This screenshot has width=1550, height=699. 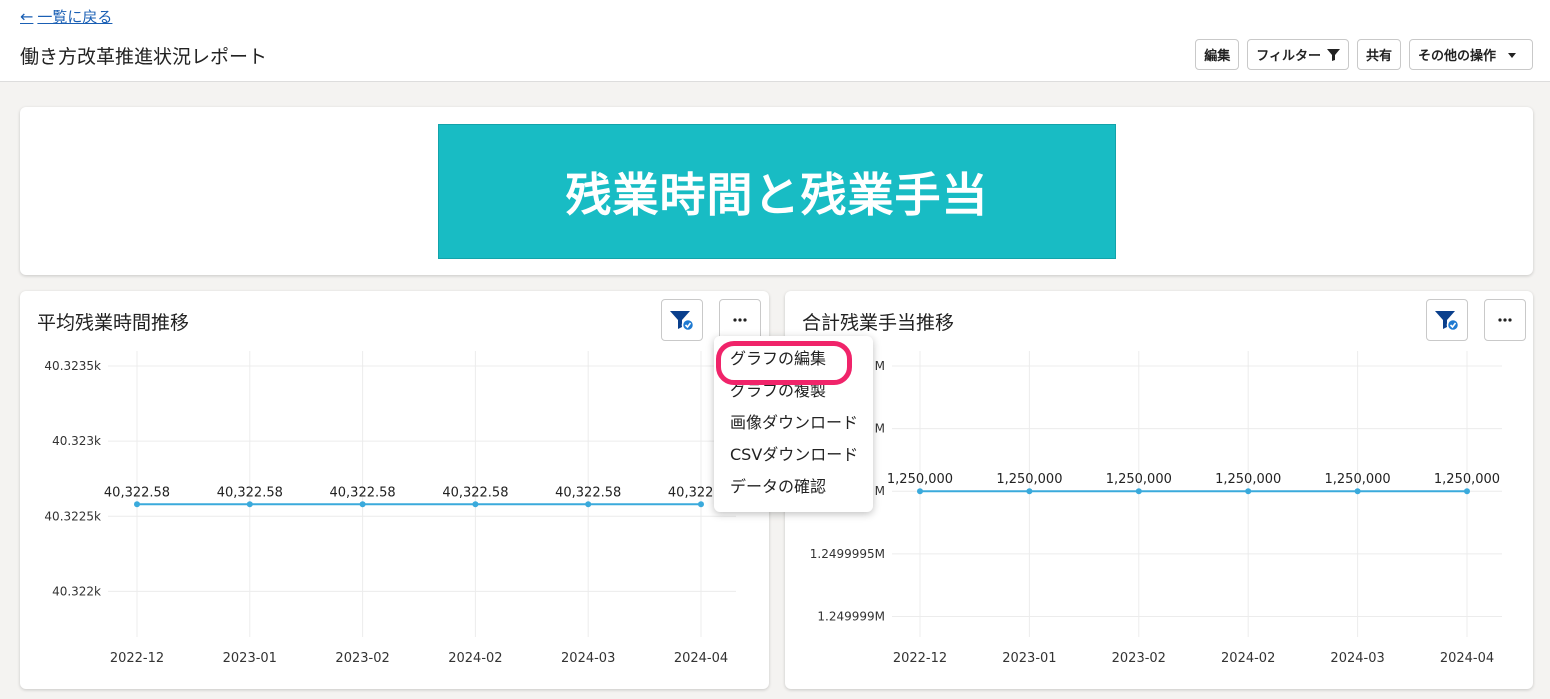 I want to click on section-banner: 残業時間と残業手当, so click(x=777, y=191).